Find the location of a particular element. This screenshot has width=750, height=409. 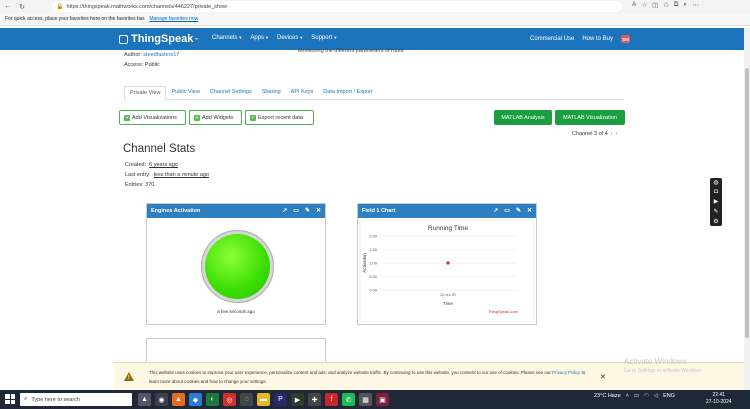

export-recent-data-button: ✓ Export recent data is located at coordinates (279, 117).